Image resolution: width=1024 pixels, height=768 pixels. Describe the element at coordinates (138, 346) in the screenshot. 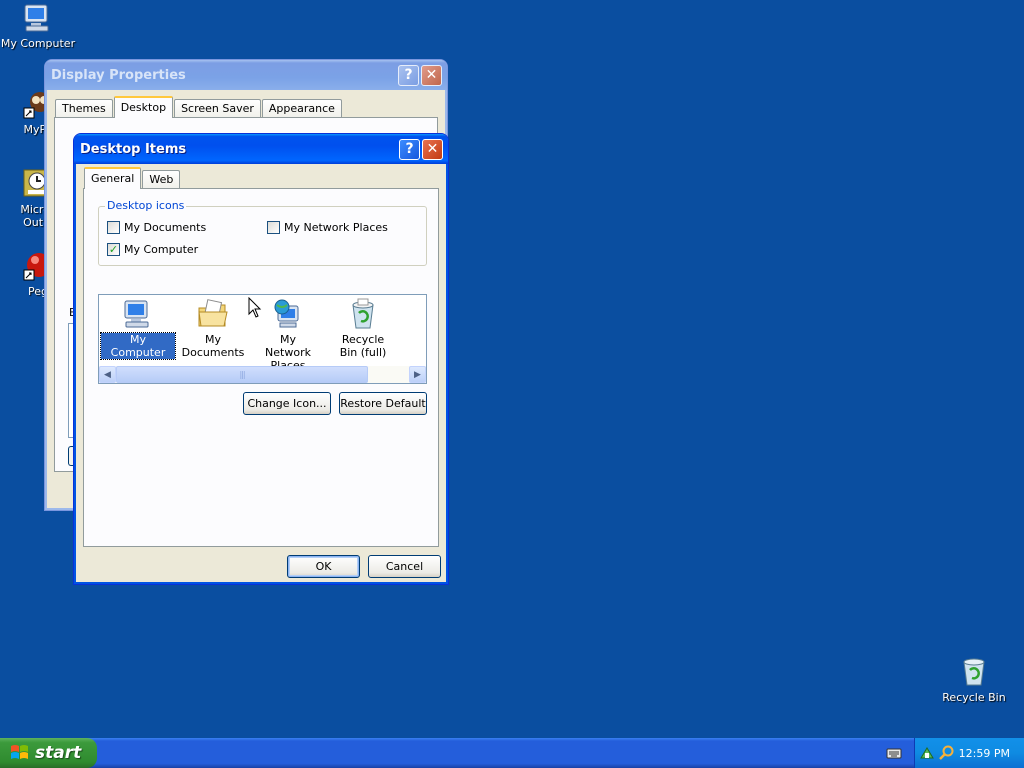

I see `list-item-label: My Computer` at that location.